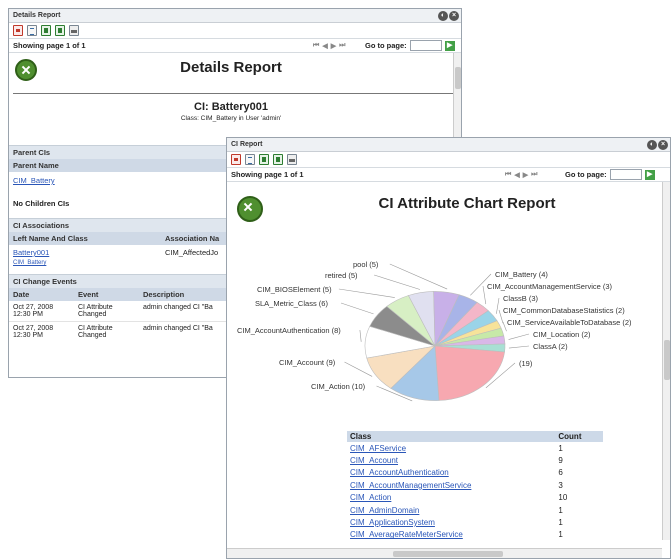 The image size is (671, 559). I want to click on event-date: Oct 27, 2008, so click(33, 328).